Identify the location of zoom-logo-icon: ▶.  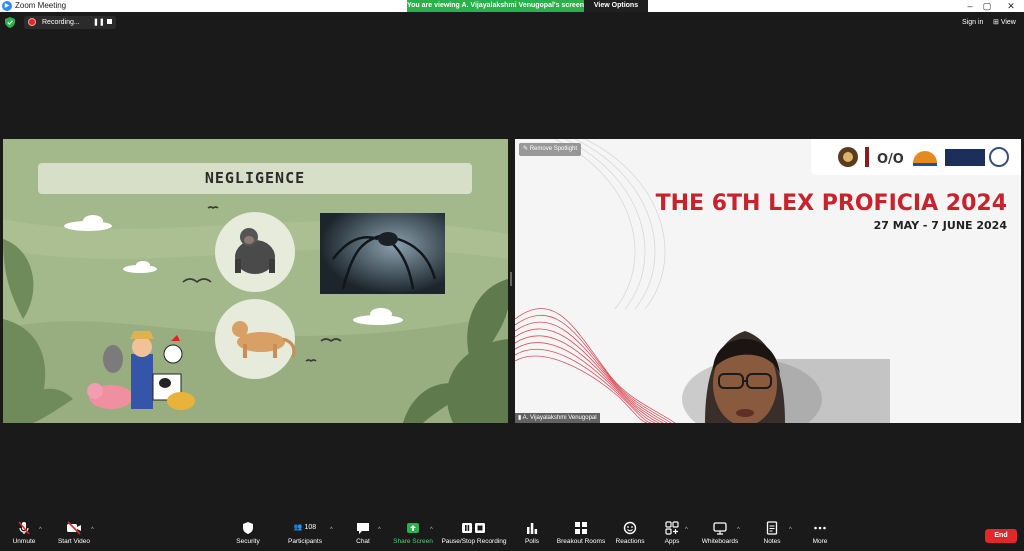
(7, 6).